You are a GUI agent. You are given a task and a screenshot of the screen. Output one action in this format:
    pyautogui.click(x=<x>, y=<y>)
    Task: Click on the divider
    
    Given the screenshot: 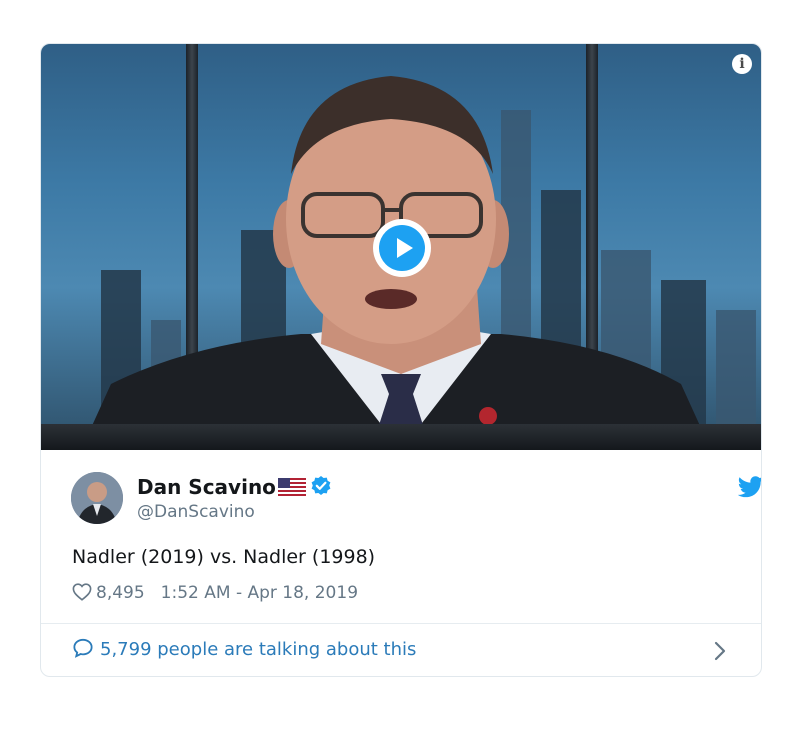 What is the action you would take?
    pyautogui.click(x=401, y=623)
    